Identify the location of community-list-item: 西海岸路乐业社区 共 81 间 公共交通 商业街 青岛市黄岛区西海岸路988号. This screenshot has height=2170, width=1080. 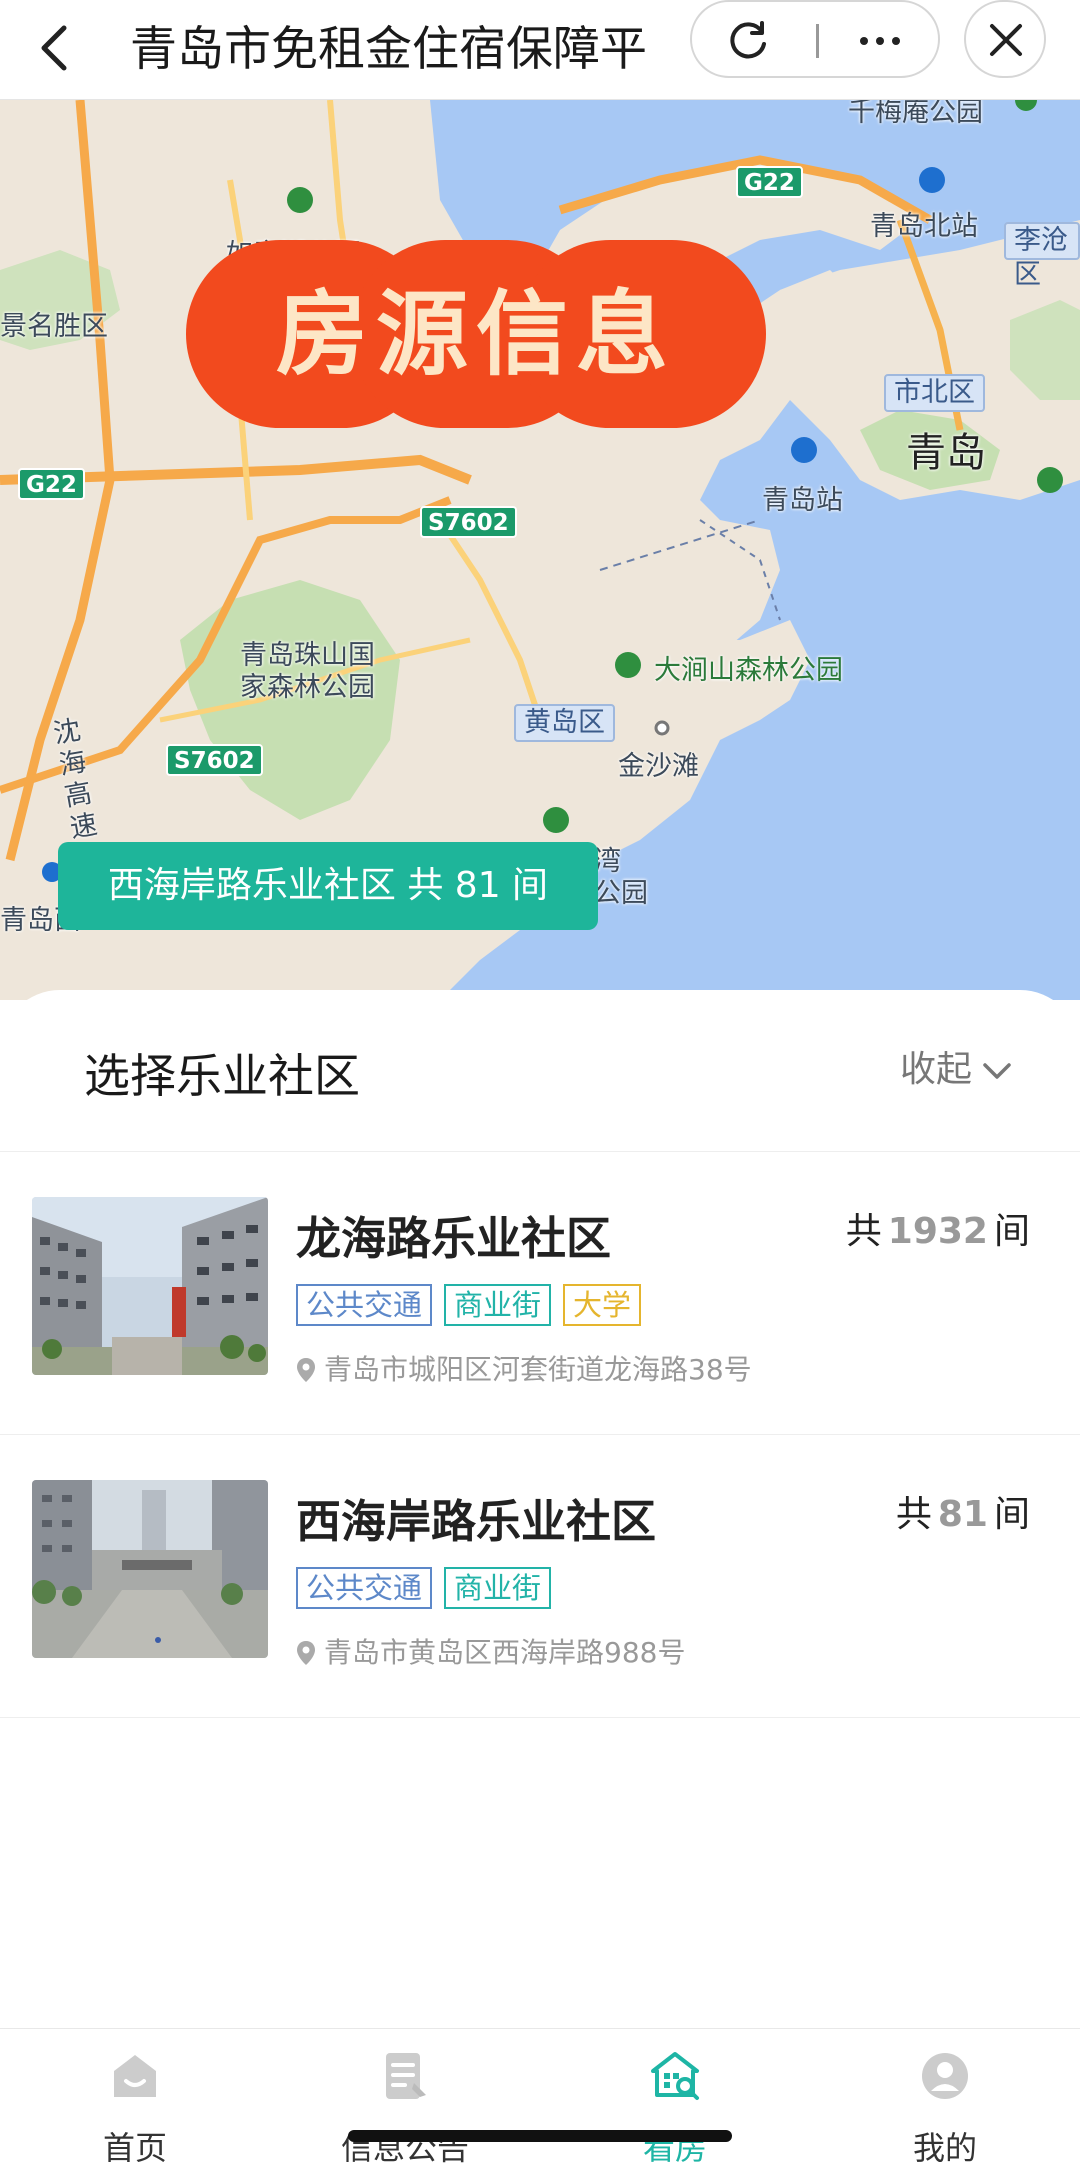
(540, 1576).